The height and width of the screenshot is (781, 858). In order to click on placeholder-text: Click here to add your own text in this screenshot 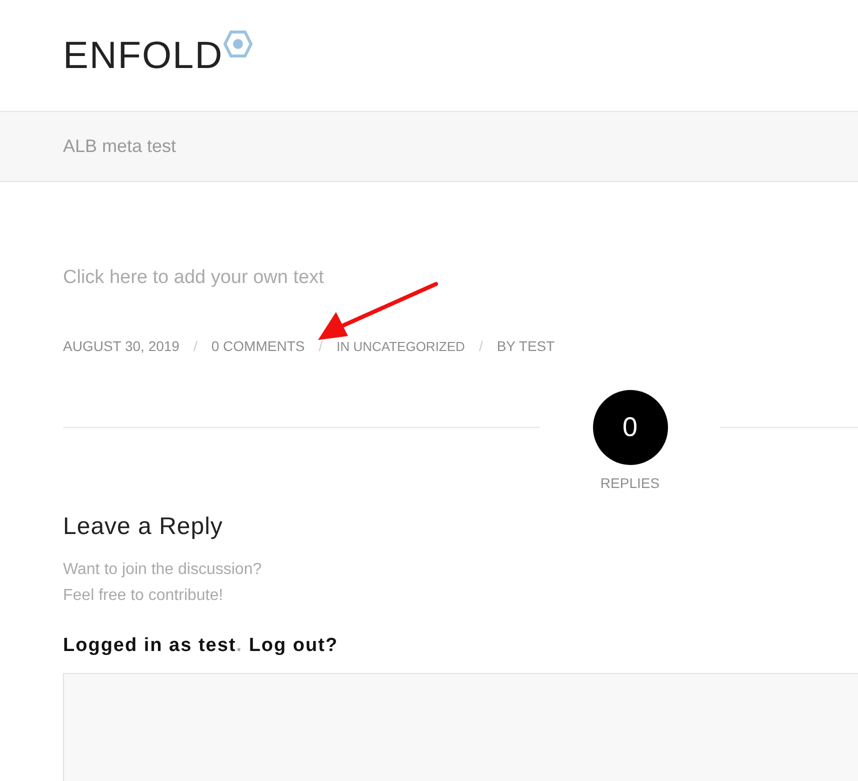, I will do `click(194, 278)`.